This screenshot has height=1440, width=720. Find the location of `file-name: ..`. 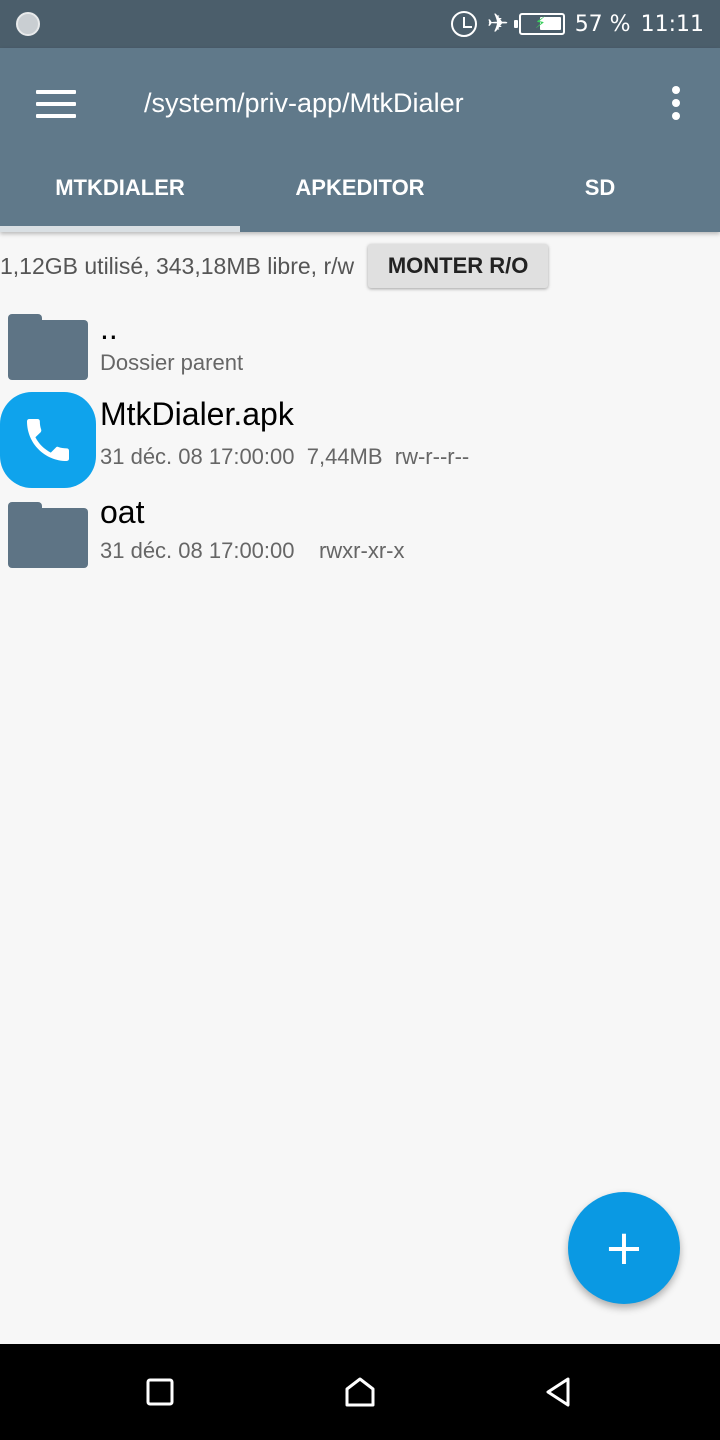

file-name: .. is located at coordinates (109, 328).